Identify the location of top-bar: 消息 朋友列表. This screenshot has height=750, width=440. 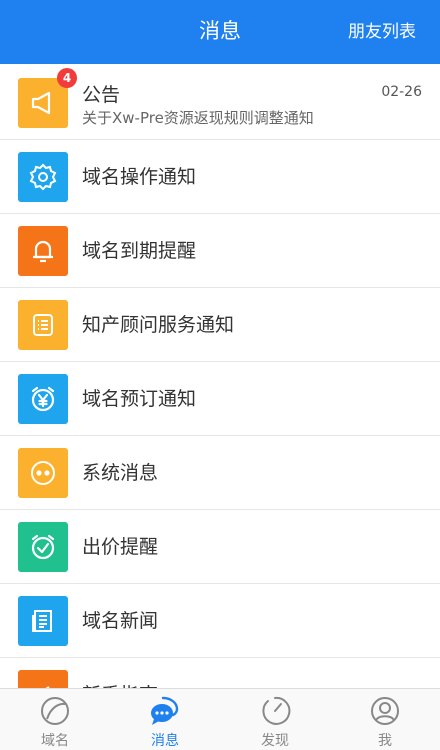
(220, 32).